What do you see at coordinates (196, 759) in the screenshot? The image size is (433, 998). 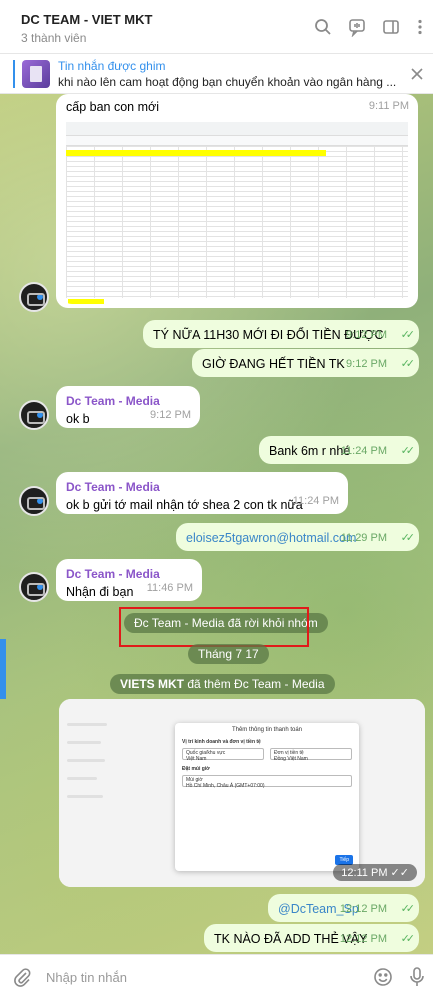 I see `country-value: Việt Nam` at bounding box center [196, 759].